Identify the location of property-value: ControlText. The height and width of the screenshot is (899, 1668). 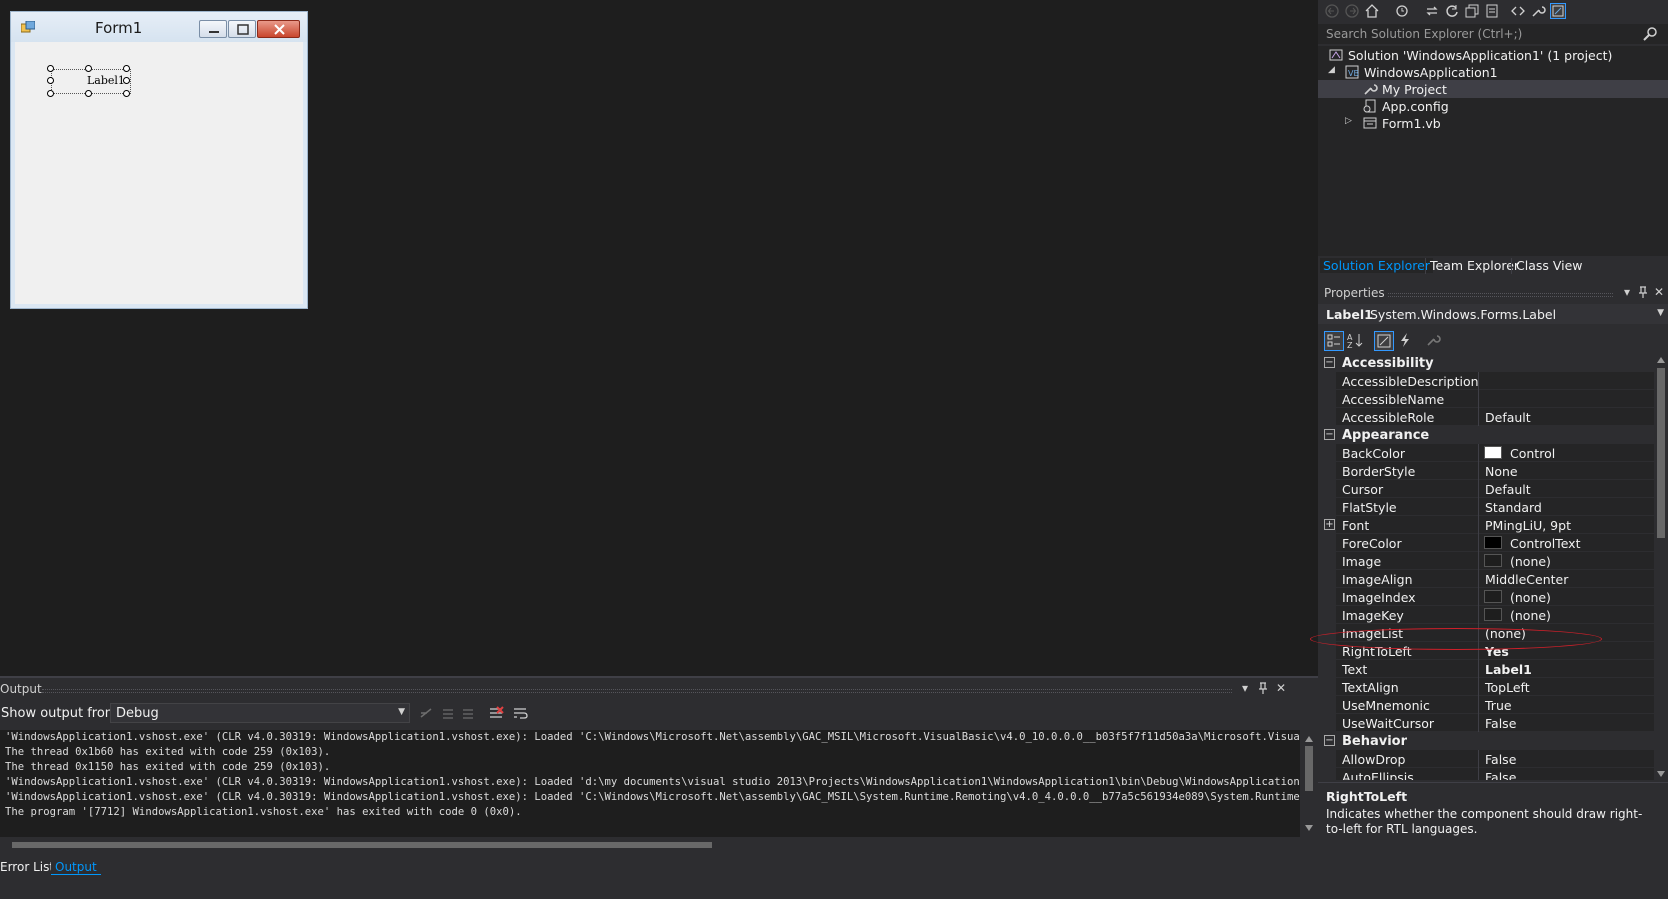
(1545, 543).